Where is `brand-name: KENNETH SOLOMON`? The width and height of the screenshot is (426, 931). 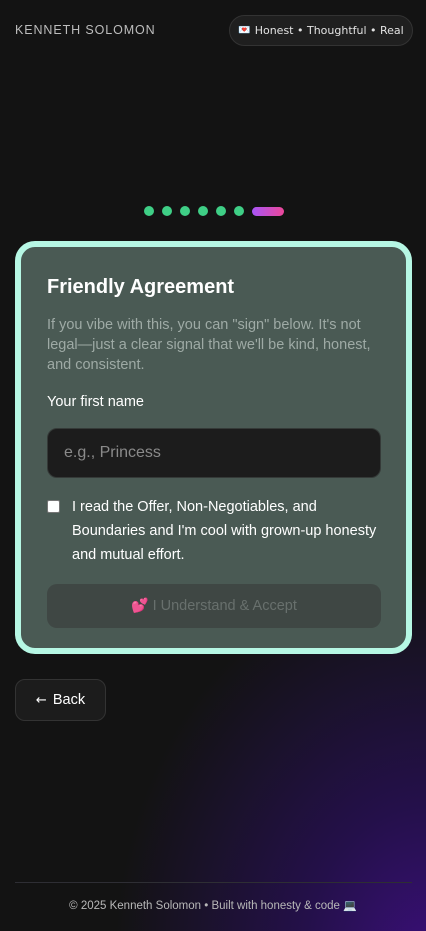 brand-name: KENNETH SOLOMON is located at coordinates (85, 30).